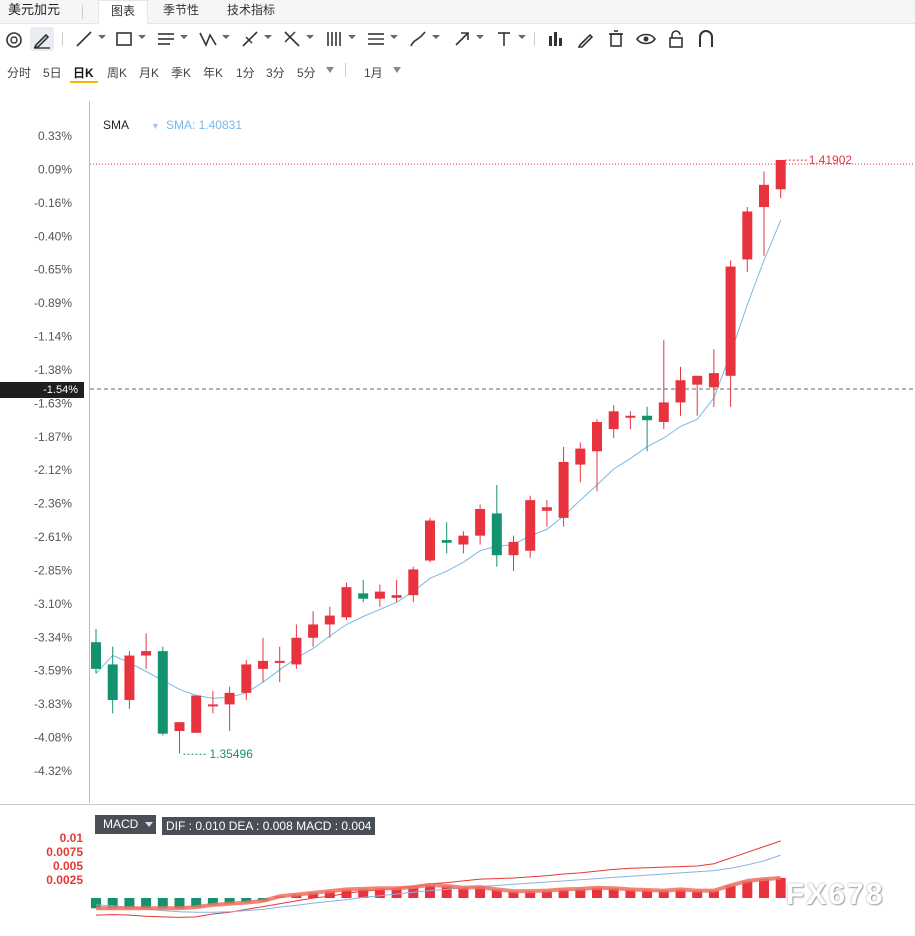 This screenshot has height=936, width=915. Describe the element at coordinates (53, 604) in the screenshot. I see `y-tick-label: -3.10%` at that location.